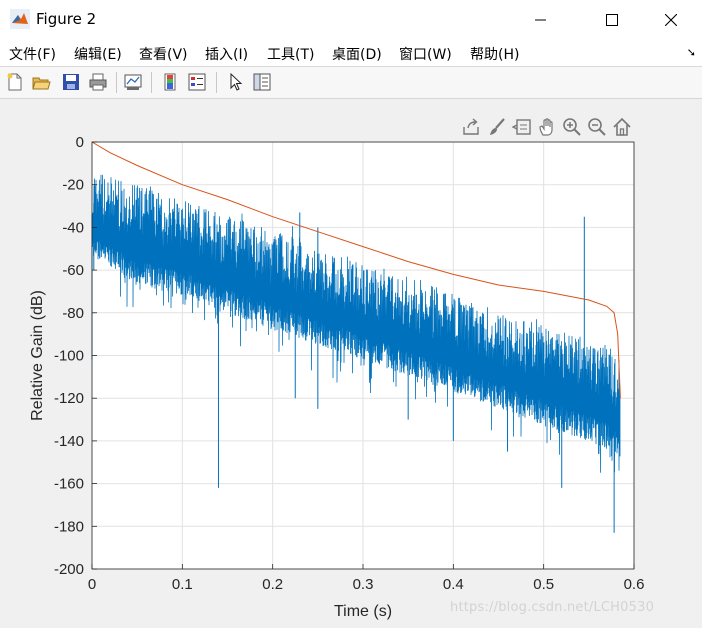 This screenshot has width=702, height=628. What do you see at coordinates (69, 526) in the screenshot?
I see `y-tick-label: -180` at bounding box center [69, 526].